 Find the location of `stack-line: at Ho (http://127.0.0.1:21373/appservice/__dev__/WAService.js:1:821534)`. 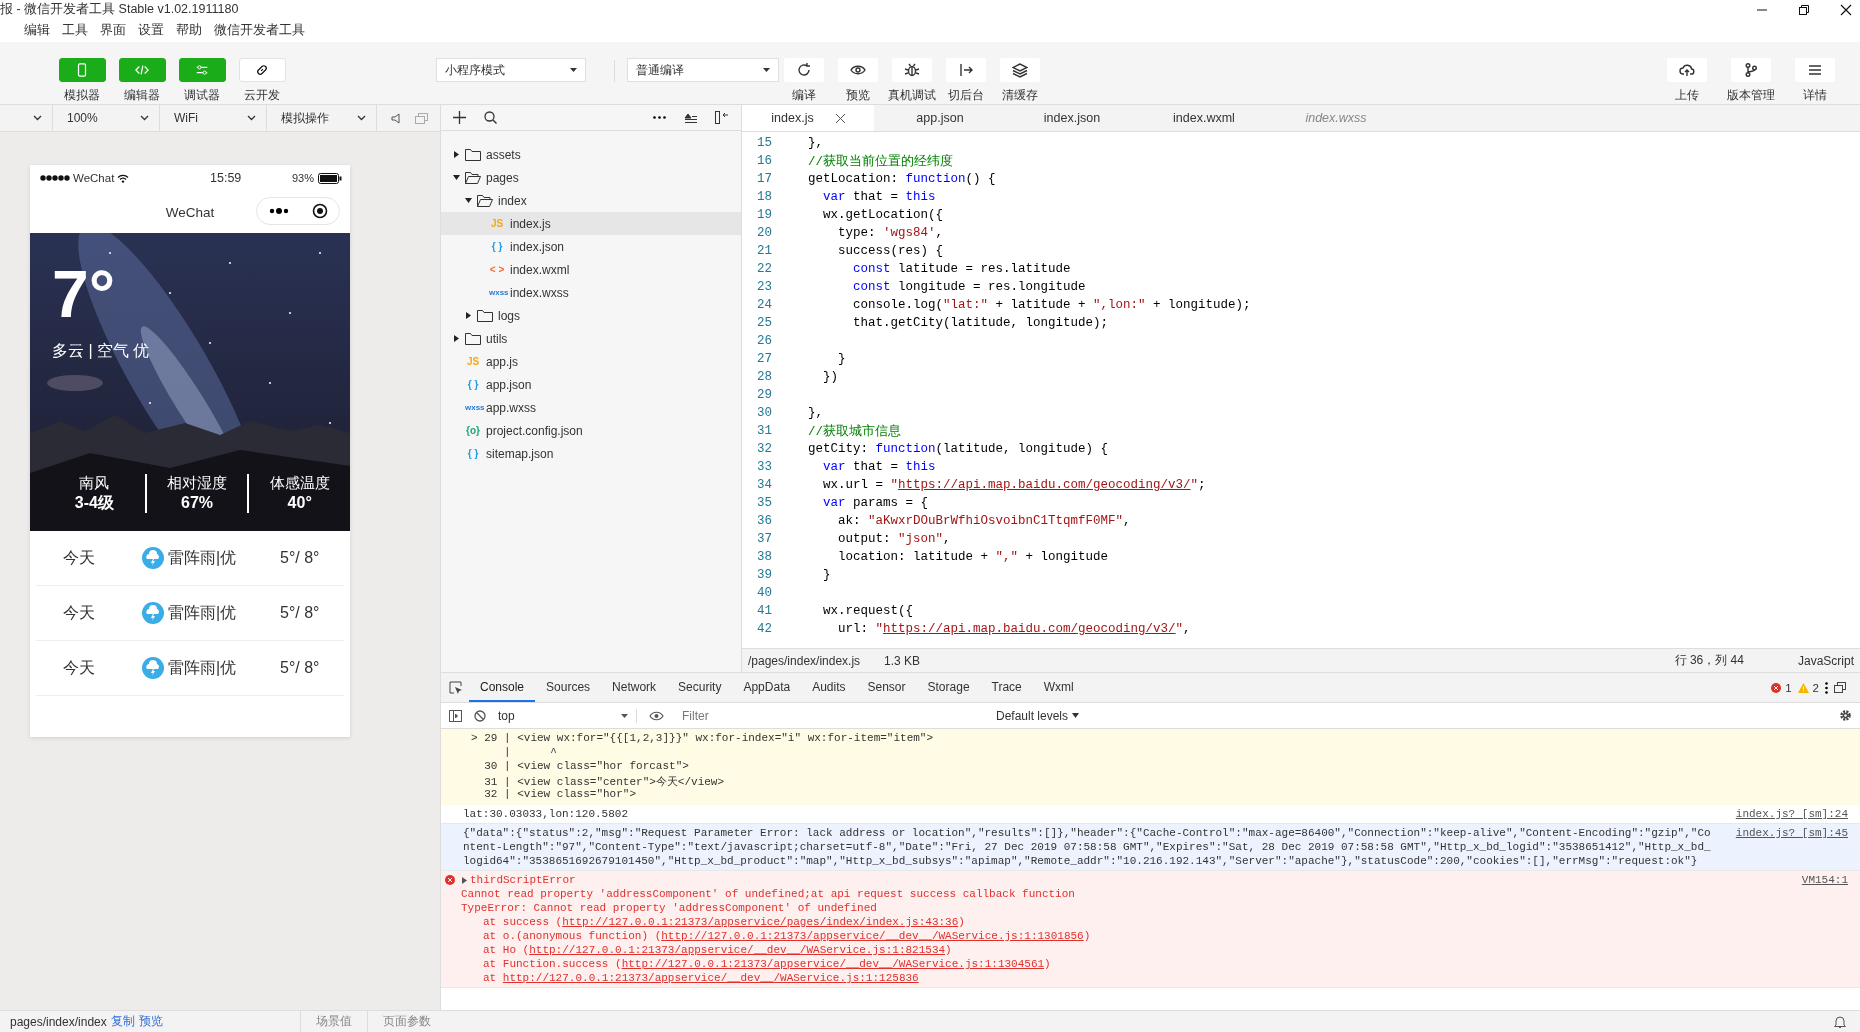

stack-line: at Ho (http://127.0.0.1:21373/appservice/__dev__/WAService.js:1:821534) is located at coordinates (717, 950).